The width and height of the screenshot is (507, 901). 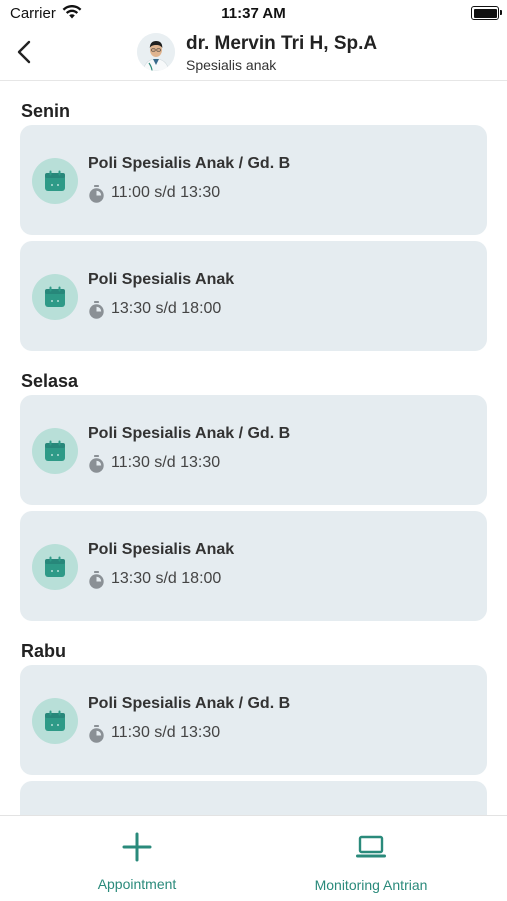 I want to click on status-time: 11:37 AM, so click(x=253, y=13).